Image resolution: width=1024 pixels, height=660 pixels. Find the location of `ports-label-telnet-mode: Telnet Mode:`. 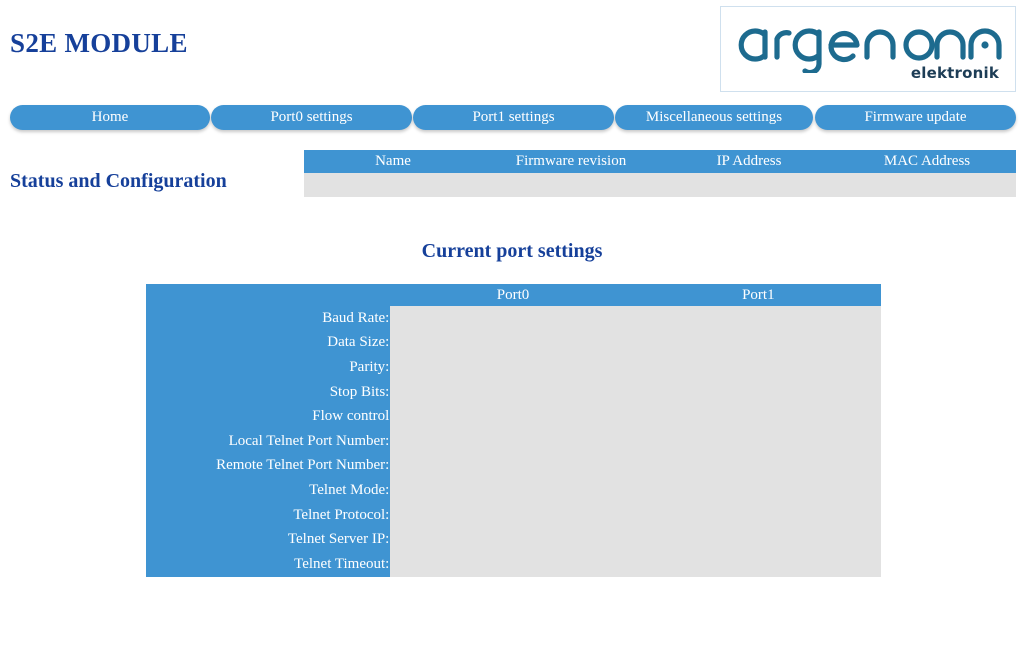

ports-label-telnet-mode: Telnet Mode: is located at coordinates (268, 490).